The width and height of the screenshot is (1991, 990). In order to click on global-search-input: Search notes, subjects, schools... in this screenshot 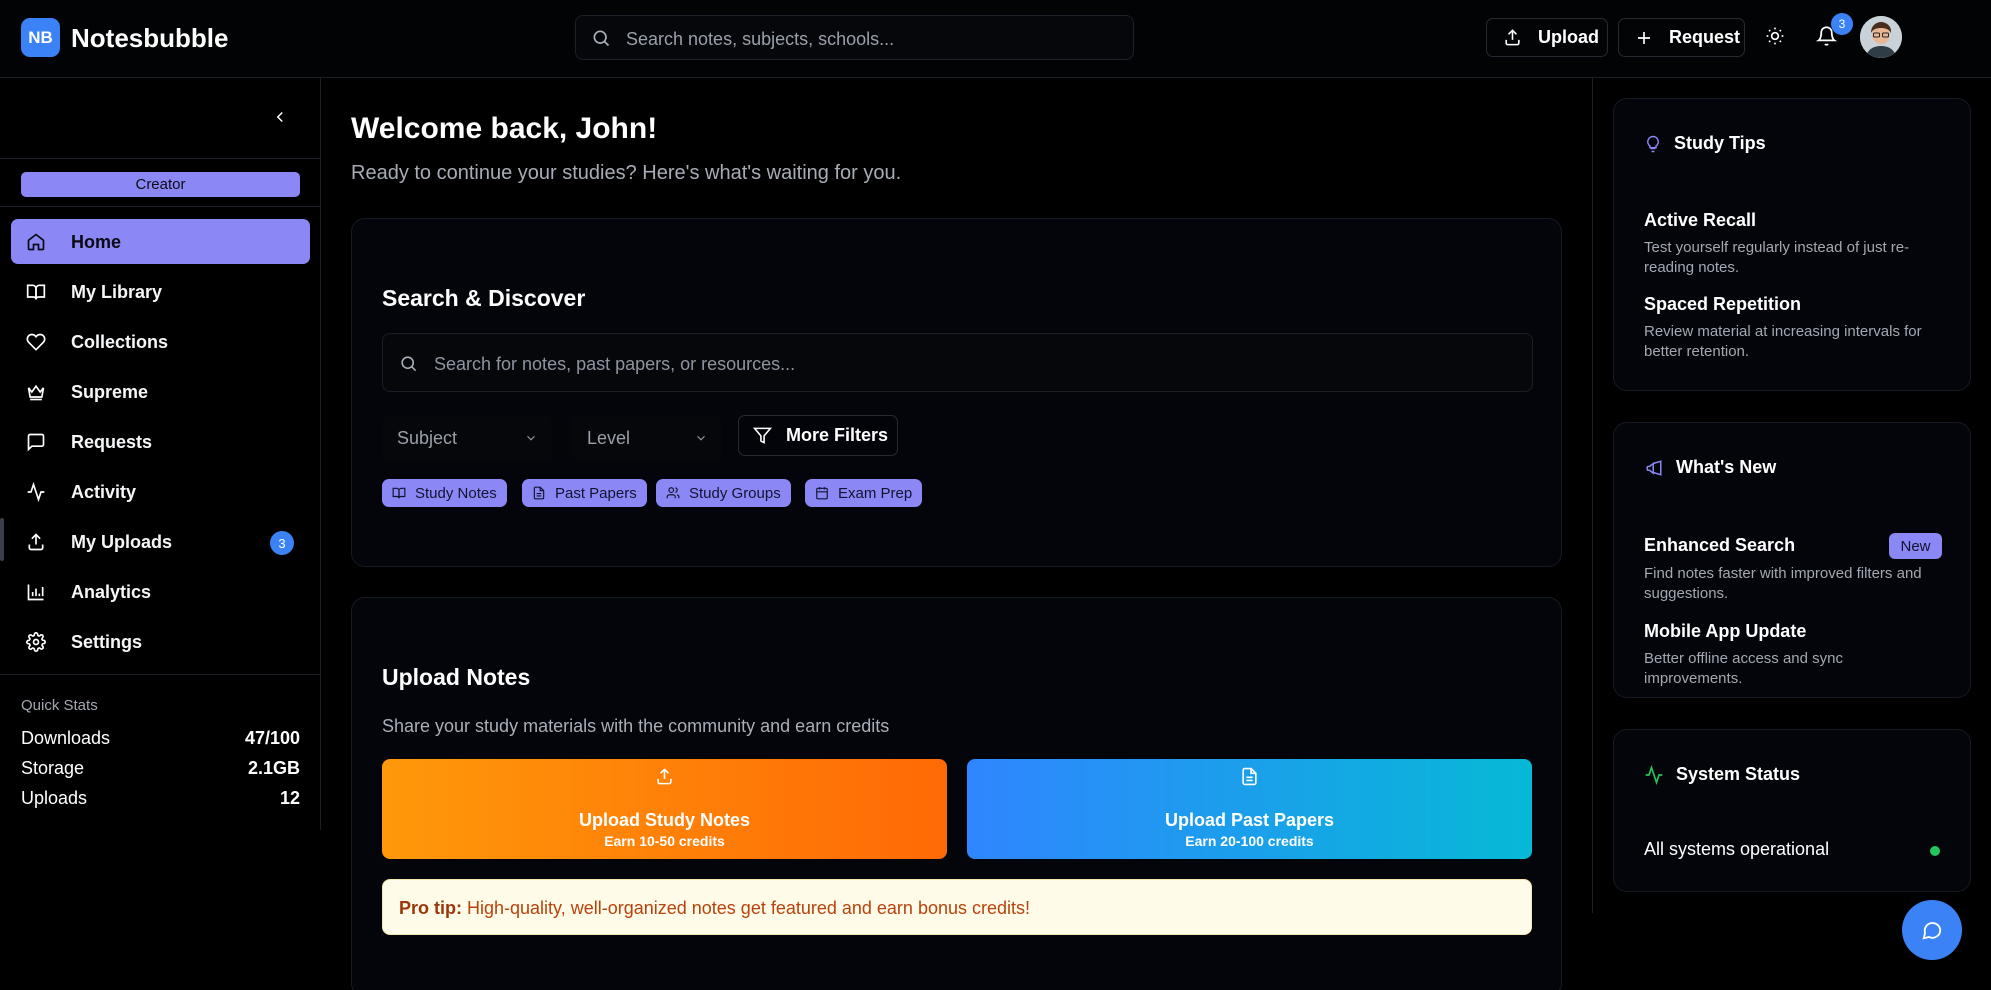, I will do `click(854, 37)`.